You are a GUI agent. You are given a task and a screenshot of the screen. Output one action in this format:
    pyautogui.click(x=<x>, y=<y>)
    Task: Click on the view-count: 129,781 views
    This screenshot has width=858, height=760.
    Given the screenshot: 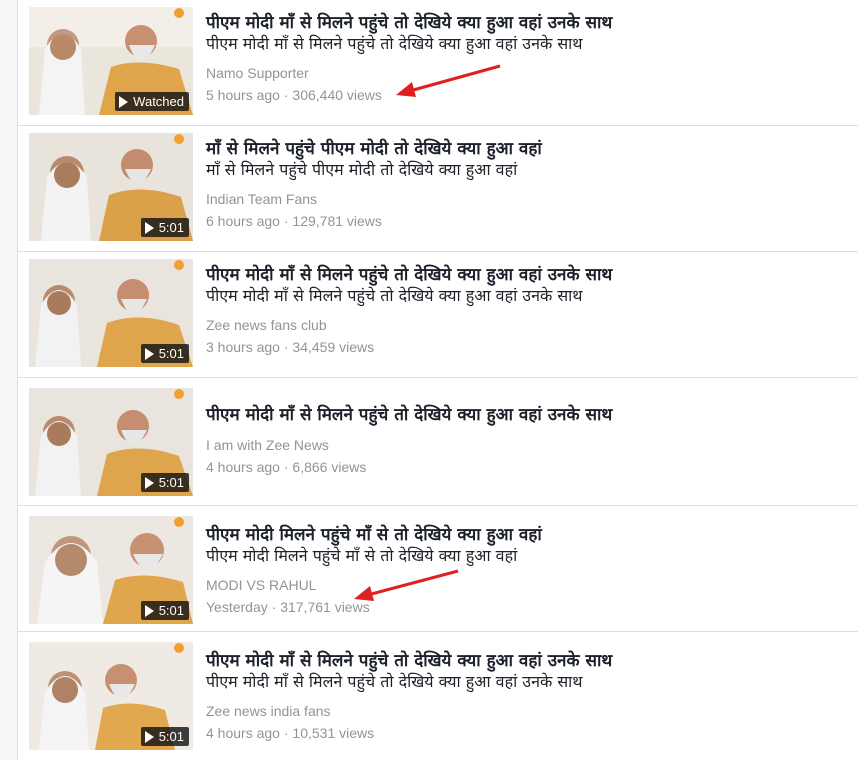 What is the action you would take?
    pyautogui.click(x=337, y=221)
    